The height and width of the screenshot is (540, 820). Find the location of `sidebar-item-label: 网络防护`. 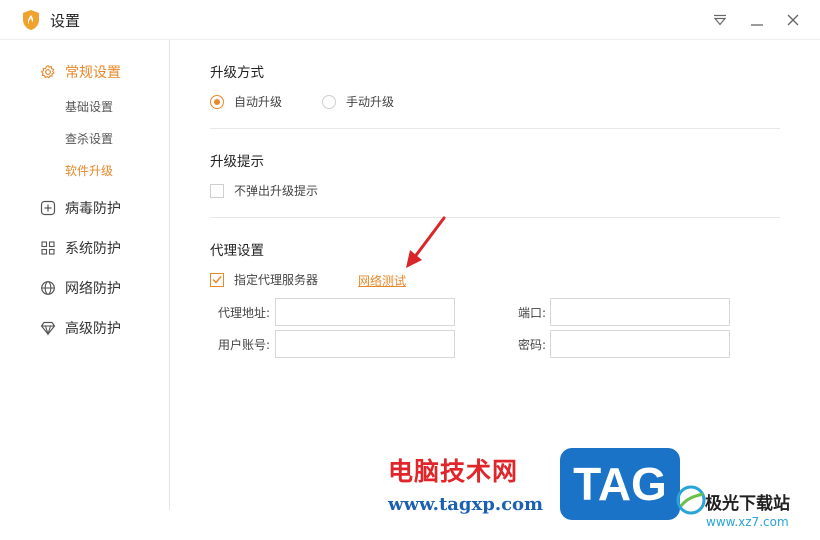

sidebar-item-label: 网络防护 is located at coordinates (93, 289).